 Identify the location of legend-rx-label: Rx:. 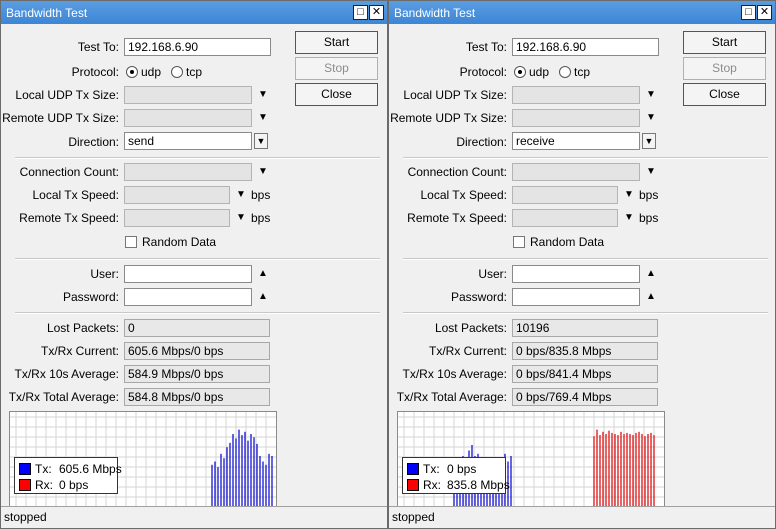
(44, 485).